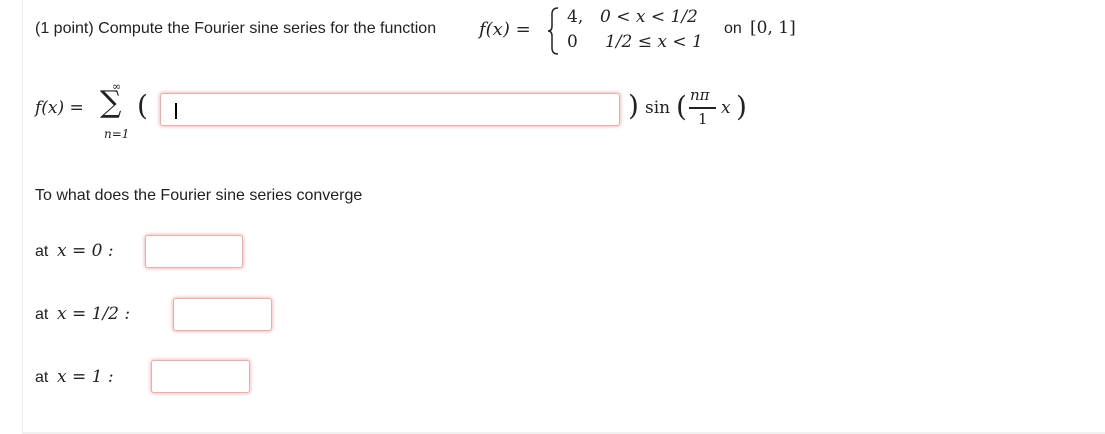 This screenshot has height=434, width=1105. What do you see at coordinates (649, 17) in the screenshot?
I see `case1-condition: 0 < x < 1/2` at bounding box center [649, 17].